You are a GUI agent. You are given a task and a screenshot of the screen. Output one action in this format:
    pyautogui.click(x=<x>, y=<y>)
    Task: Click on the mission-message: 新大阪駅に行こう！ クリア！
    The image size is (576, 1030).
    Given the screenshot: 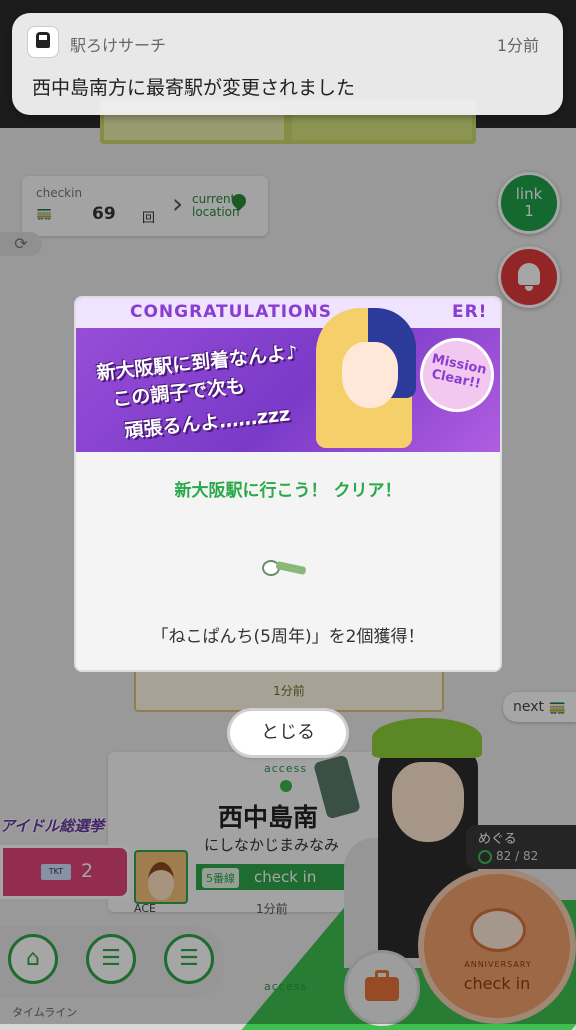 What is the action you would take?
    pyautogui.click(x=288, y=491)
    